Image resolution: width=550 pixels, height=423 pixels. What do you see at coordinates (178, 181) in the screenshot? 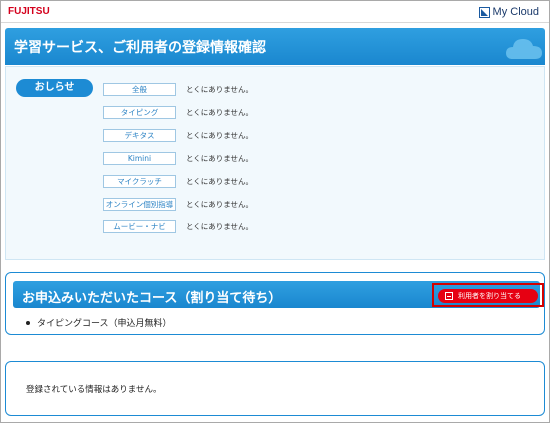
I see `notice-row: マイクラッチ とくにありません。` at bounding box center [178, 181].